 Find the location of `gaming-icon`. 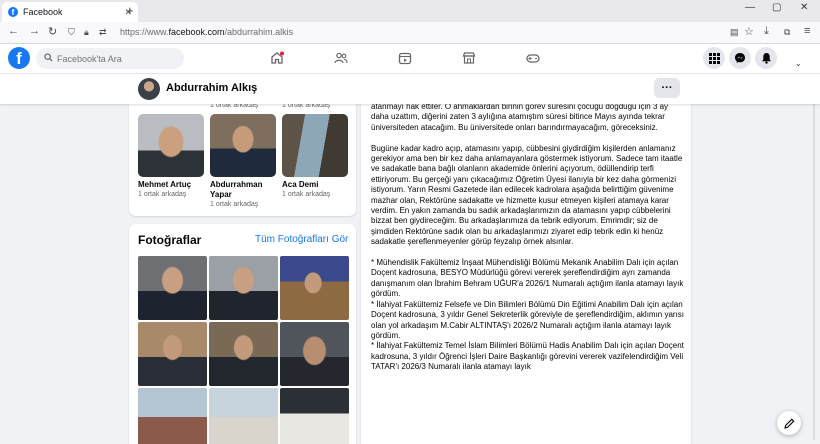

gaming-icon is located at coordinates (533, 58).